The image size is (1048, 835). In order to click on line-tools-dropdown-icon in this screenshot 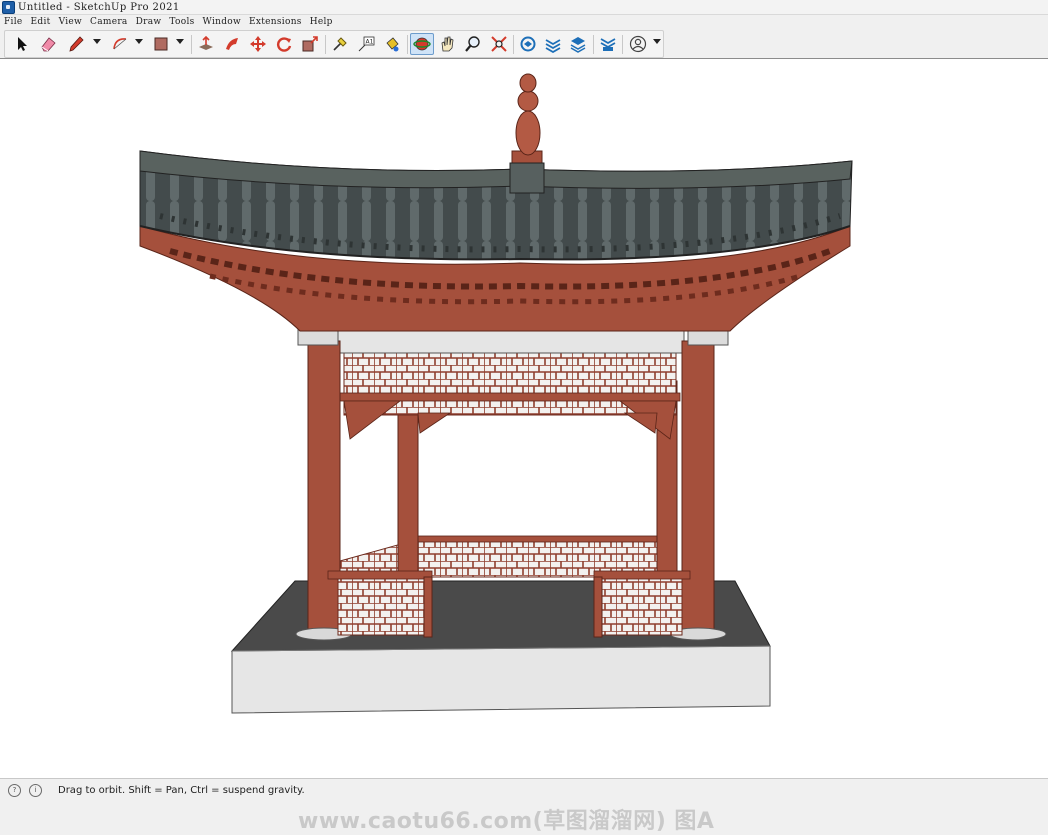, I will do `click(97, 41)`.